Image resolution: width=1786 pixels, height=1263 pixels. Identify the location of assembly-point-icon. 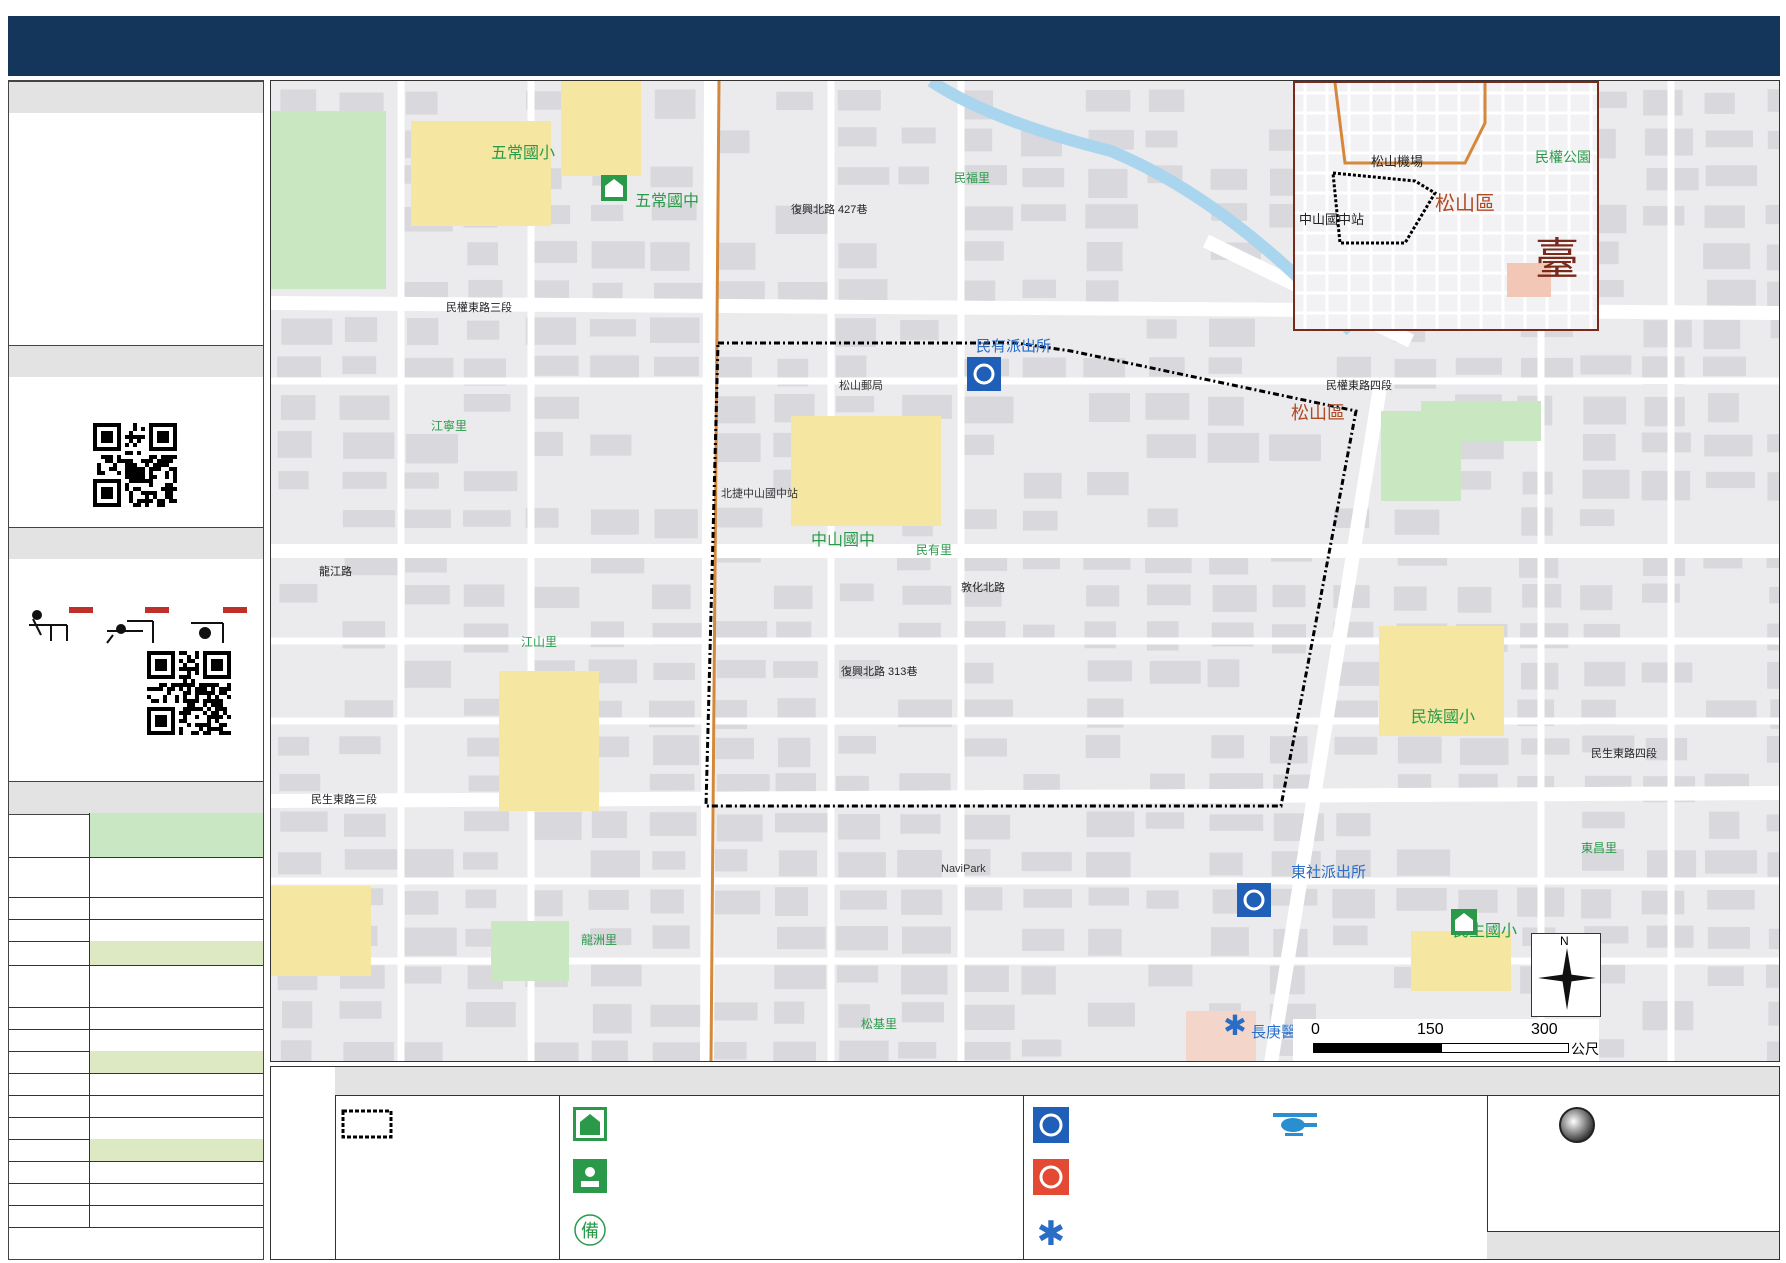
(1577, 1125).